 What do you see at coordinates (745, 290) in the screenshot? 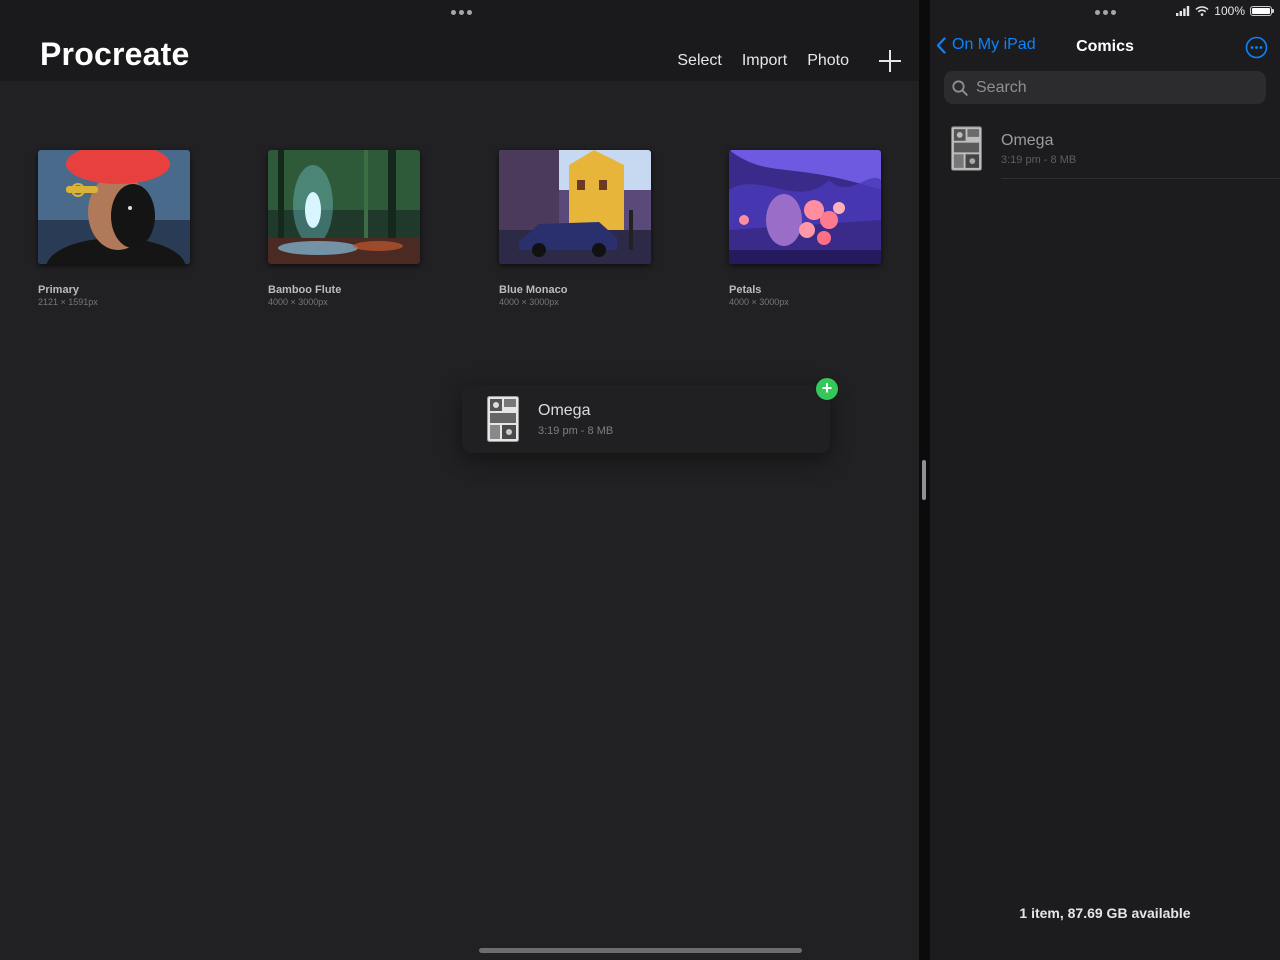
I see `artwork-name: Petals` at bounding box center [745, 290].